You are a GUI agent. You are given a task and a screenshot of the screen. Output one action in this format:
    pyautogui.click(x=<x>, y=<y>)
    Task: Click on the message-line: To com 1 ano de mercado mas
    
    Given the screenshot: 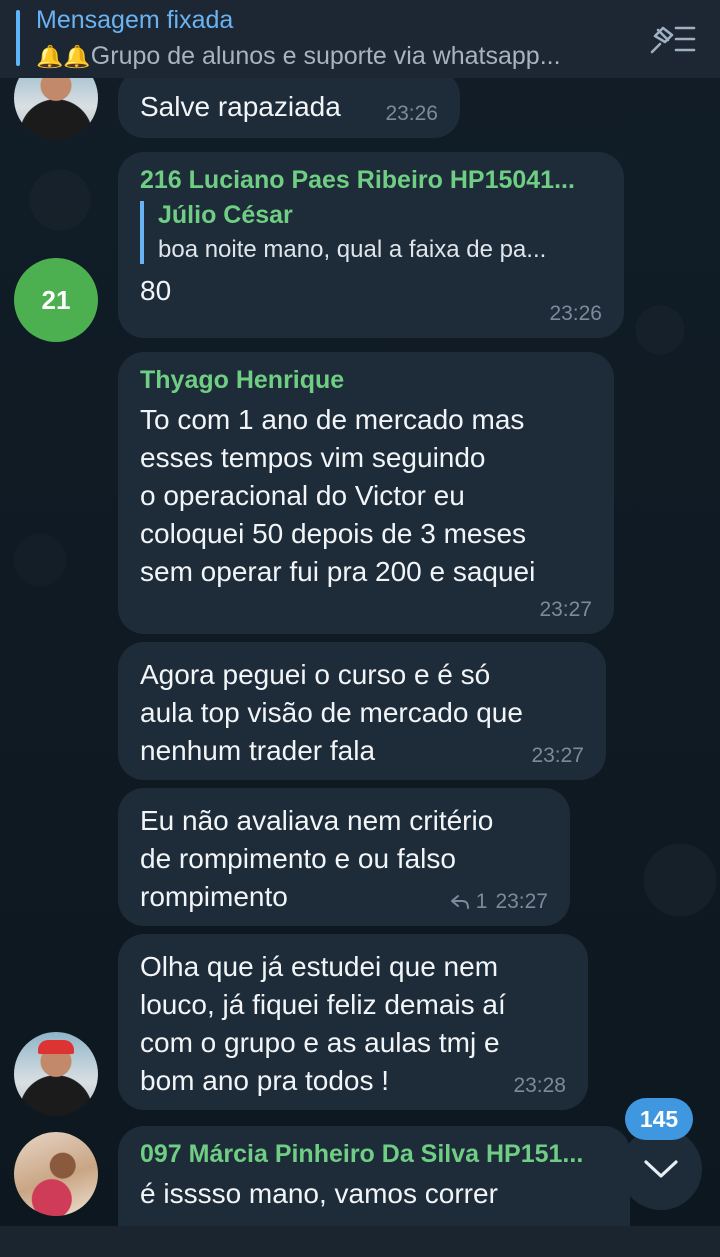 What is the action you would take?
    pyautogui.click(x=332, y=419)
    